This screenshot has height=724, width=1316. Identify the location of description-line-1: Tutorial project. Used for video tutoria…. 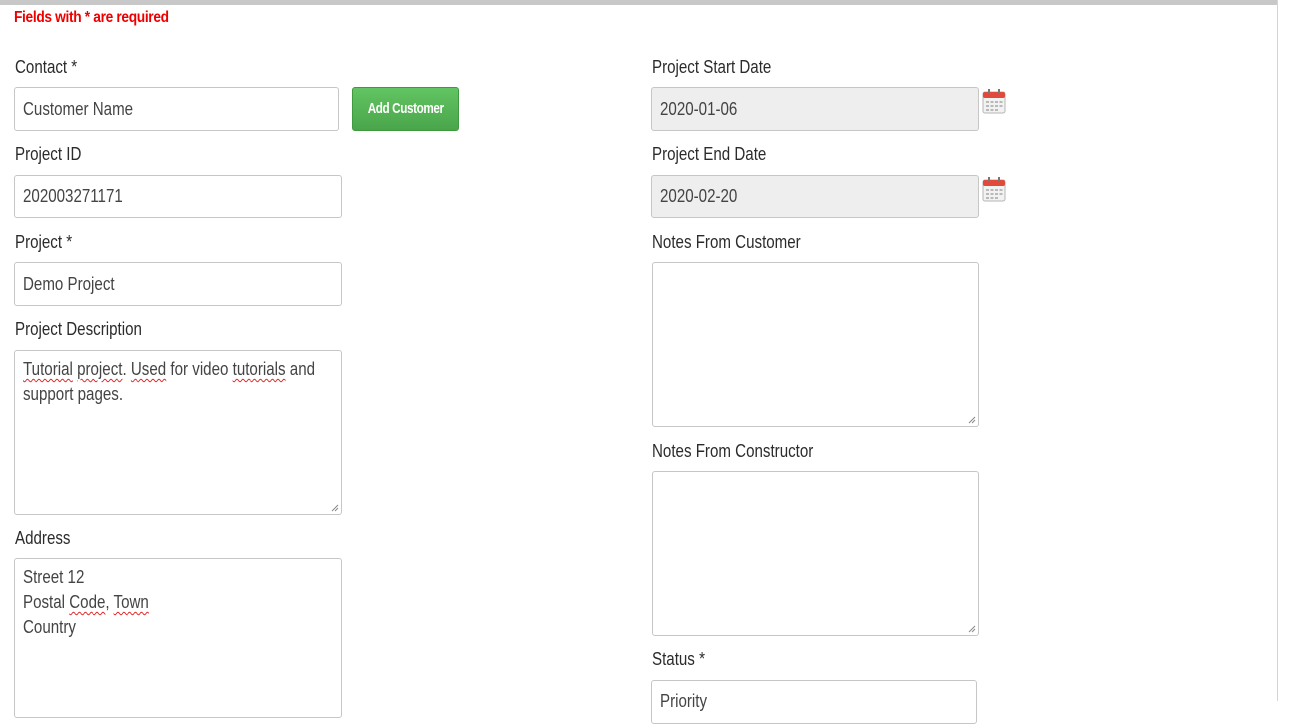
(169, 369).